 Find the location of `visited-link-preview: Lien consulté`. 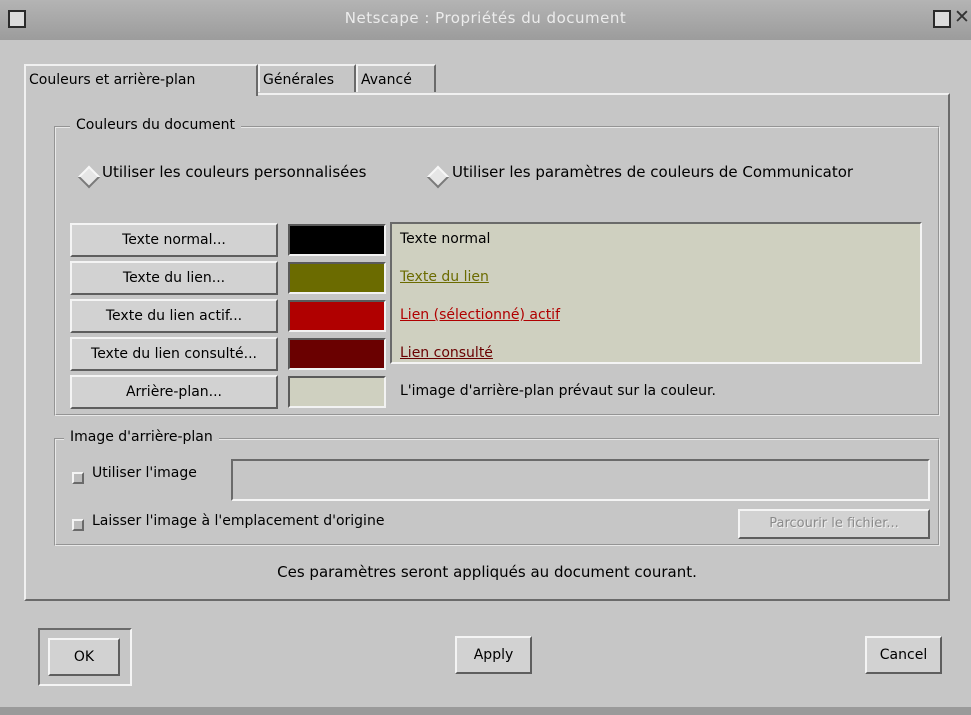

visited-link-preview: Lien consulté is located at coordinates (446, 353).